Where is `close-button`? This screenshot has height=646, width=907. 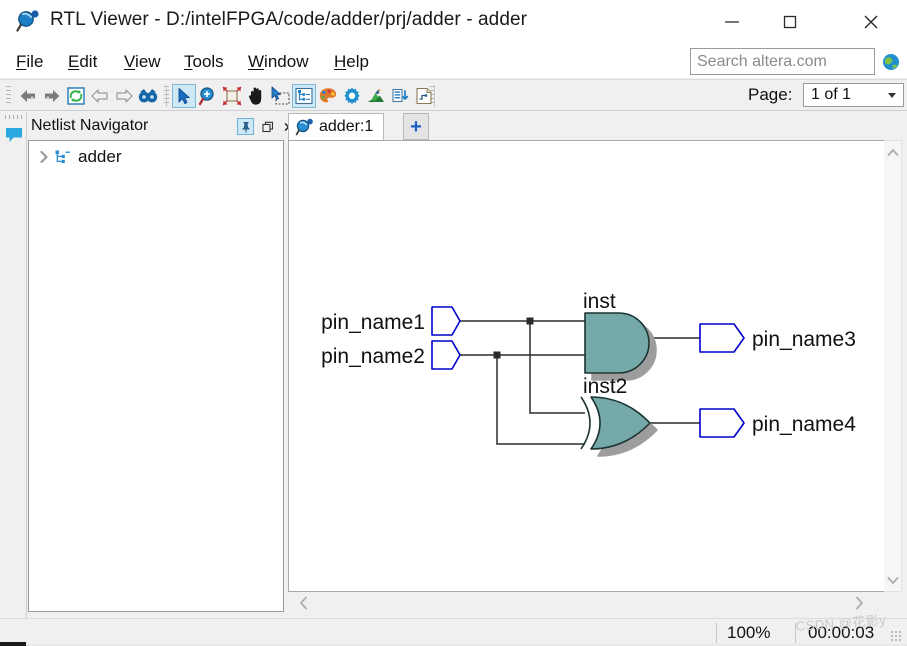
close-button is located at coordinates (871, 22).